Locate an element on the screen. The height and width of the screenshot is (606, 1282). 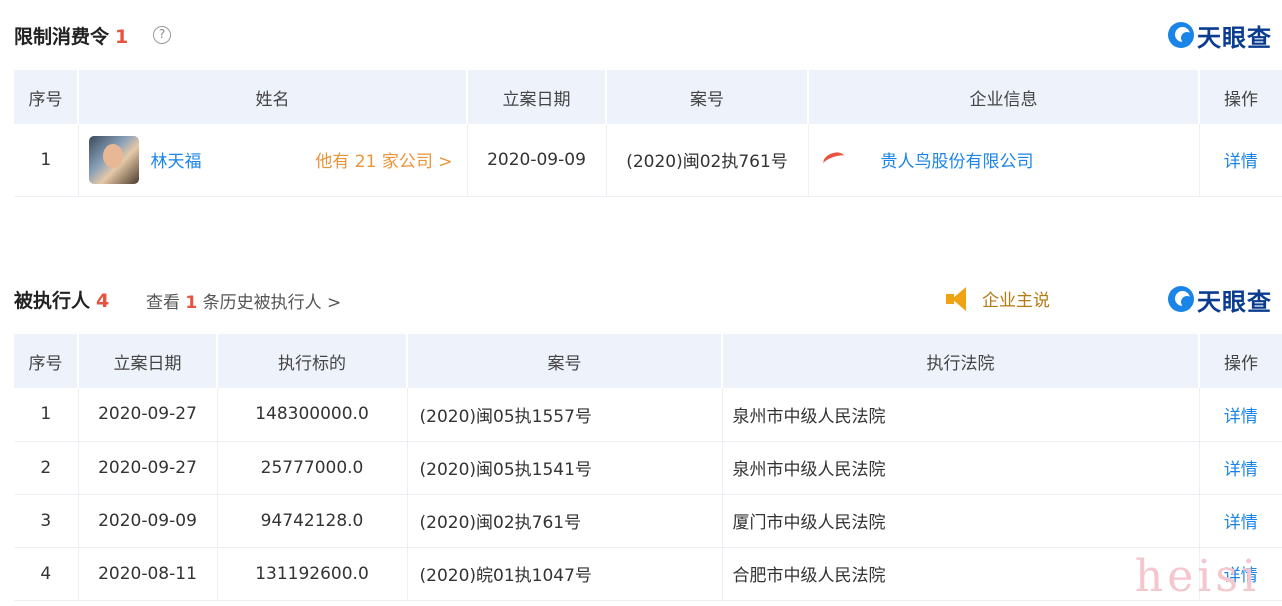
judgment-debtor-header: 被执行人 4 查看 1 条历史被执行人 > 企业主说 天眼查 is located at coordinates (641, 300).